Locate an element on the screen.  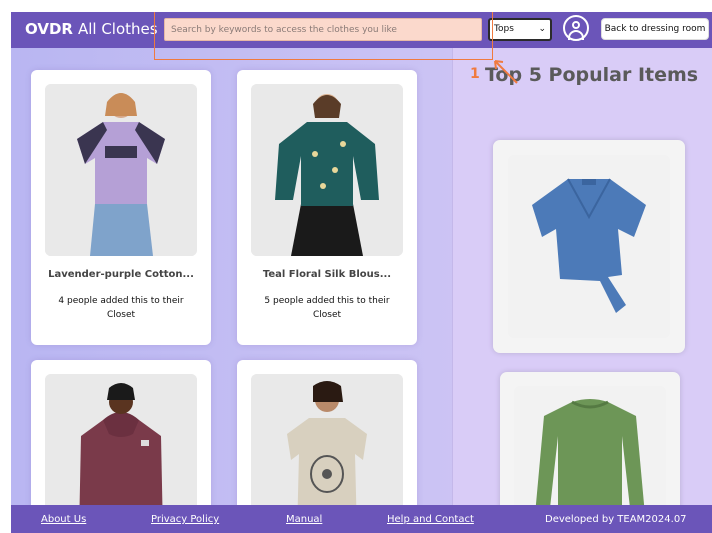
product-closet-count: 5 people added this to their Closet is located at coordinates (327, 308).